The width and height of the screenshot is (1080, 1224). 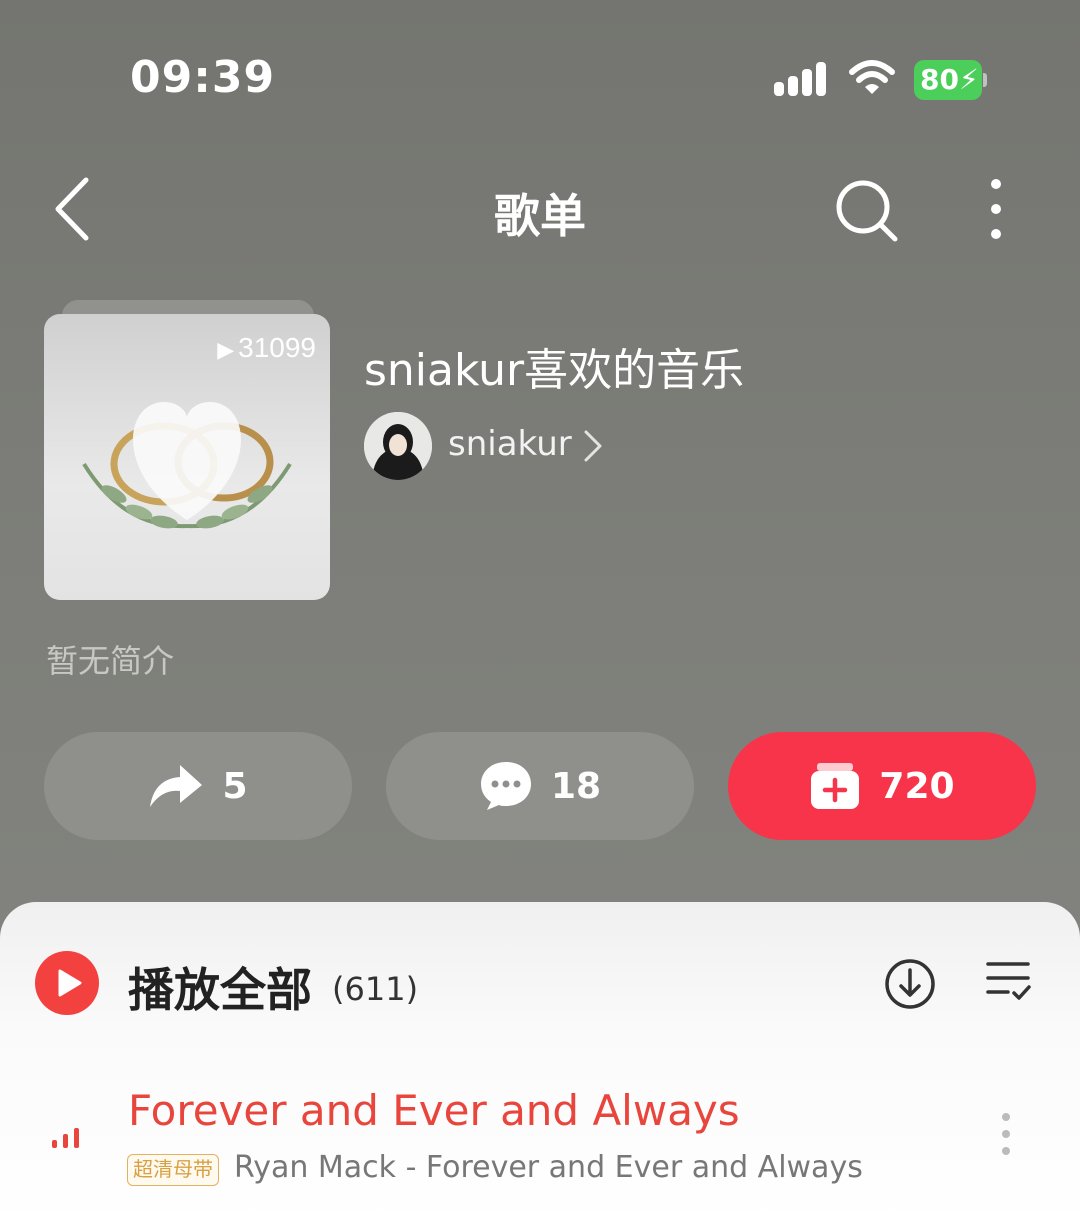 I want to click on battery-indicator: 80⚡, so click(x=950, y=80).